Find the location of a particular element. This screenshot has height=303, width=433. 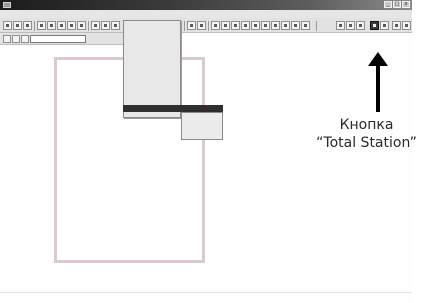

submenu is located at coordinates (202, 126).